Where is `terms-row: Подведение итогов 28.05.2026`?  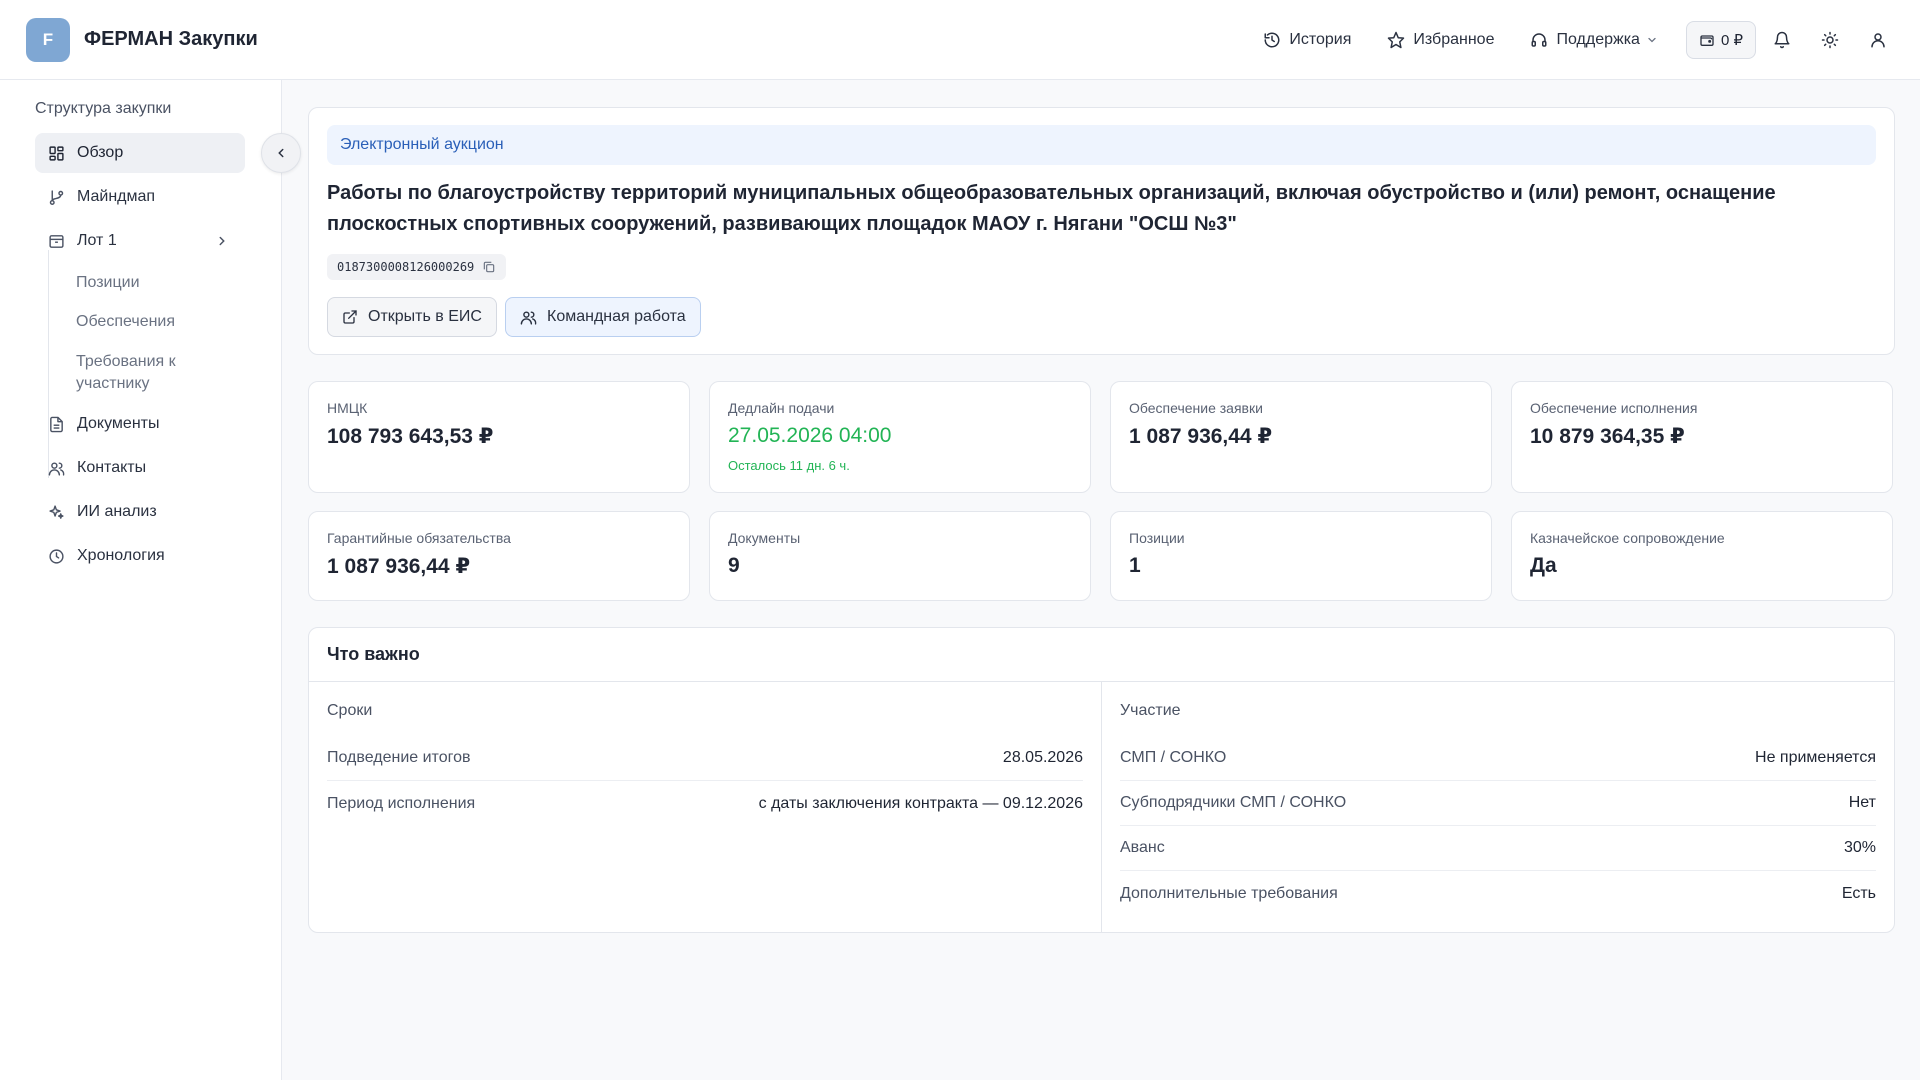
terms-row: Подведение итогов 28.05.2026 is located at coordinates (705, 758).